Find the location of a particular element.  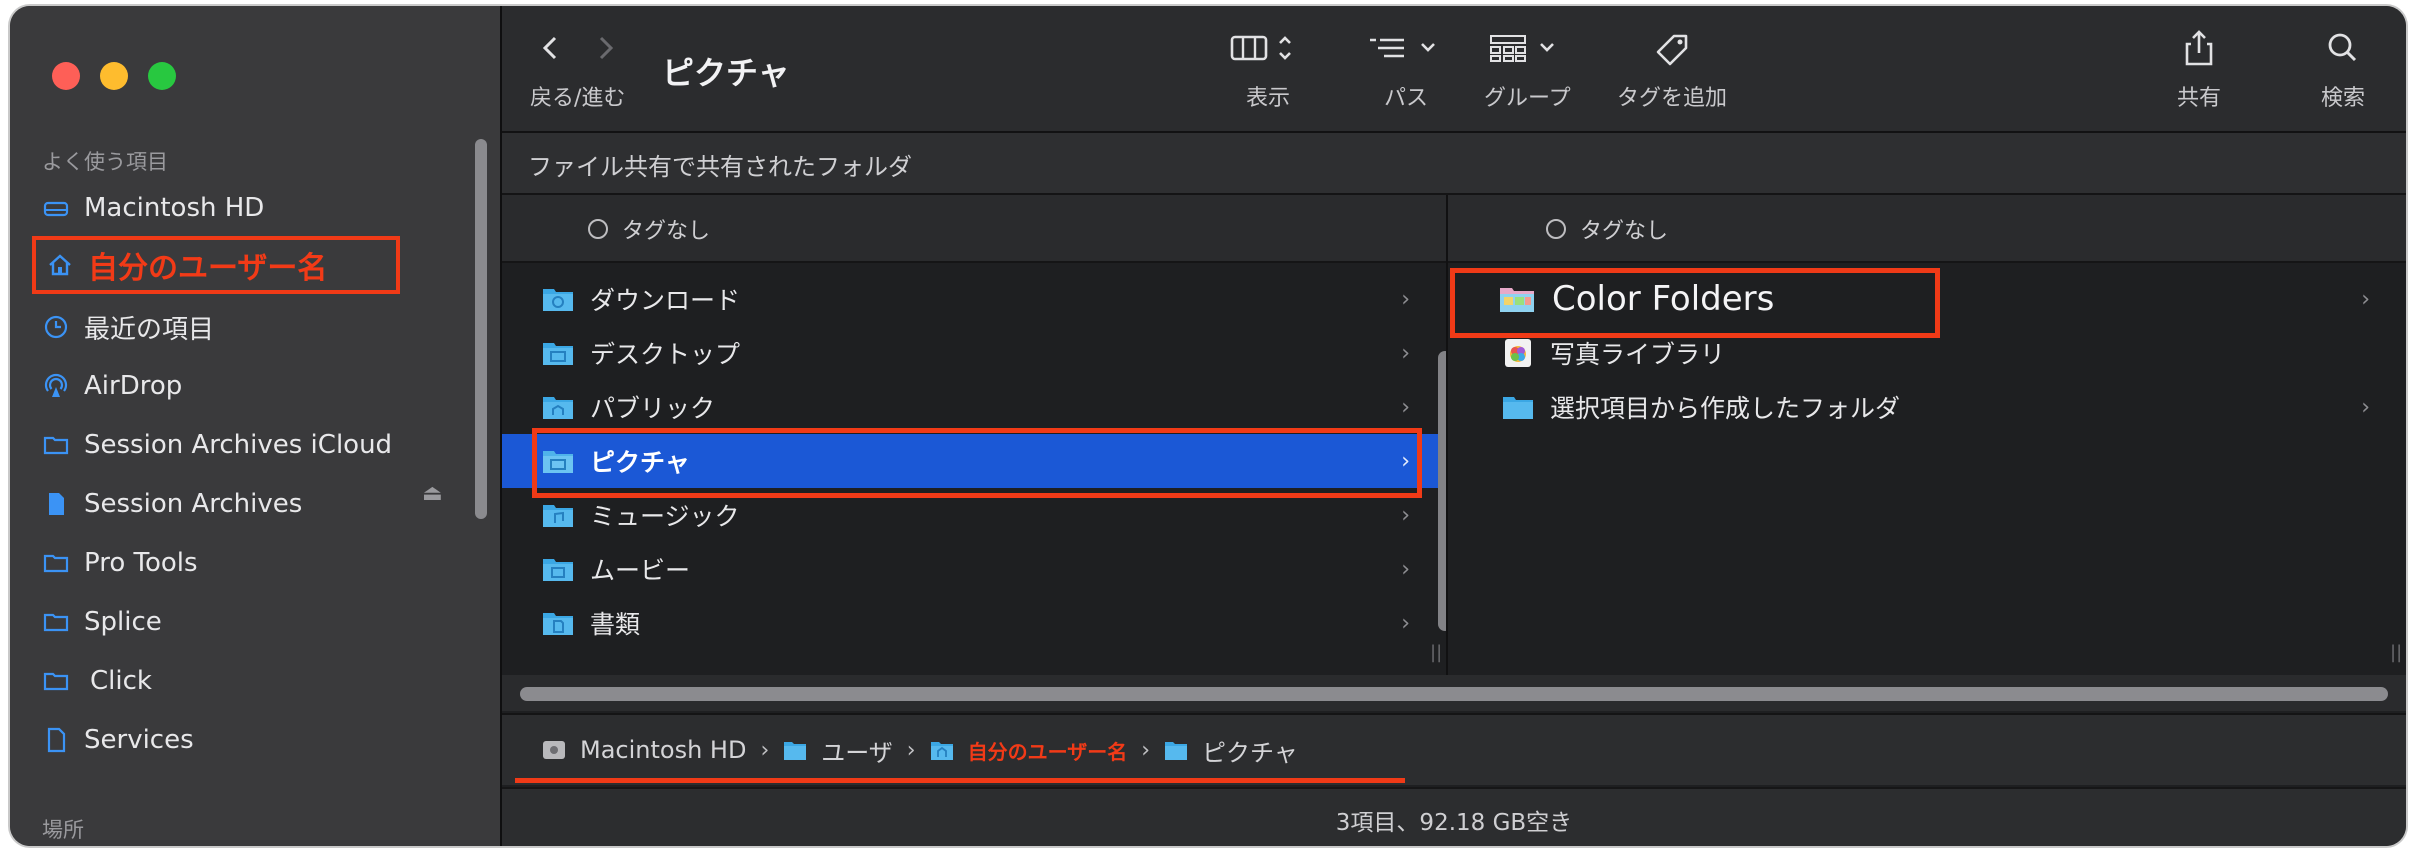

sidebar-item-airdrop: AirDrop is located at coordinates (112, 386).